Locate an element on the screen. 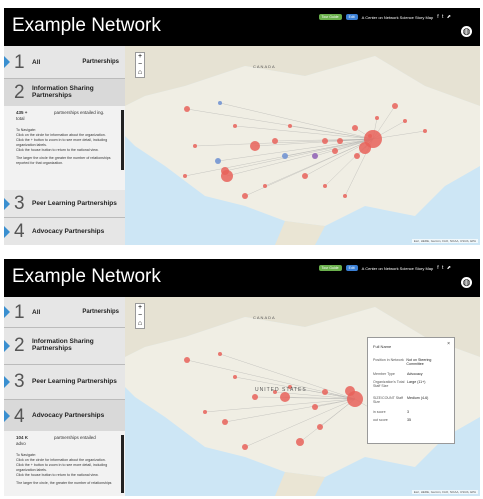 The image size is (483, 499). popup-key: Organization's Total Staff Size is located at coordinates (389, 384).